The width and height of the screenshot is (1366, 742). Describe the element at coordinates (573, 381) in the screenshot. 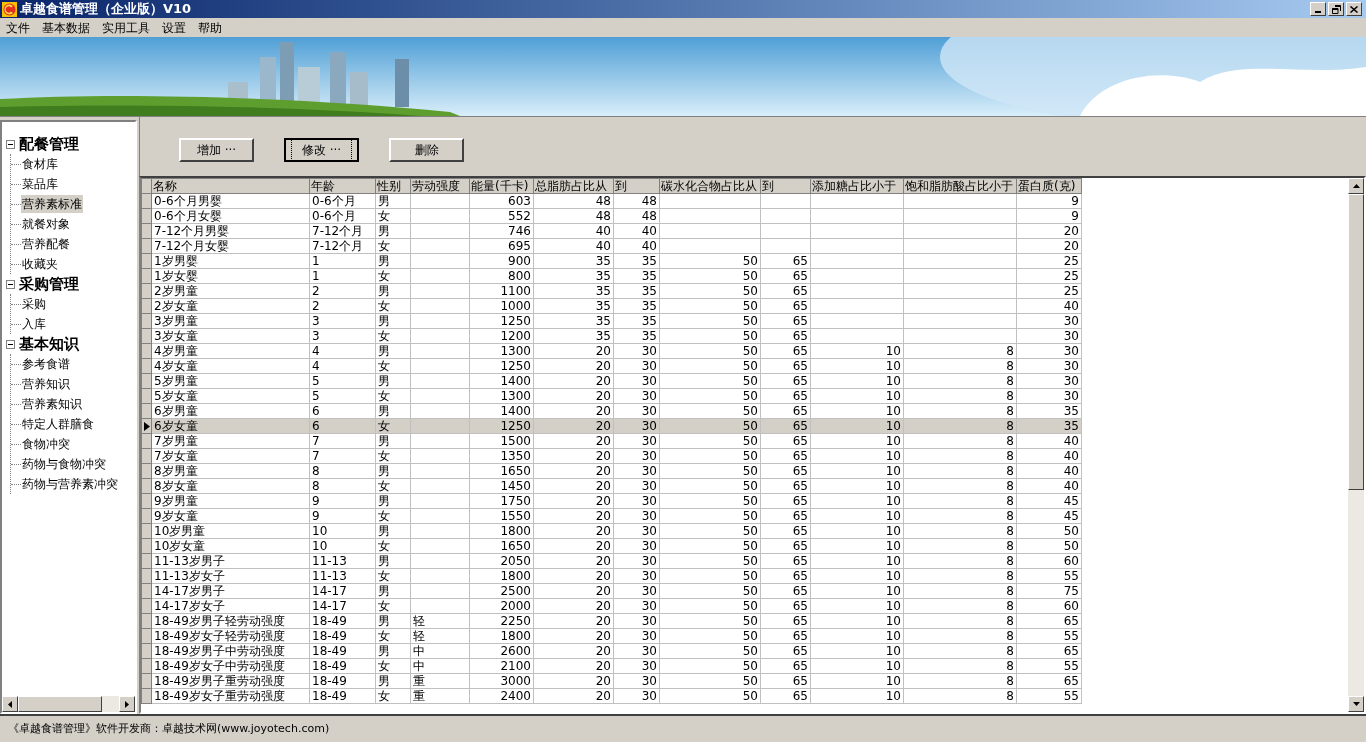

I see `table-cell: 20` at that location.